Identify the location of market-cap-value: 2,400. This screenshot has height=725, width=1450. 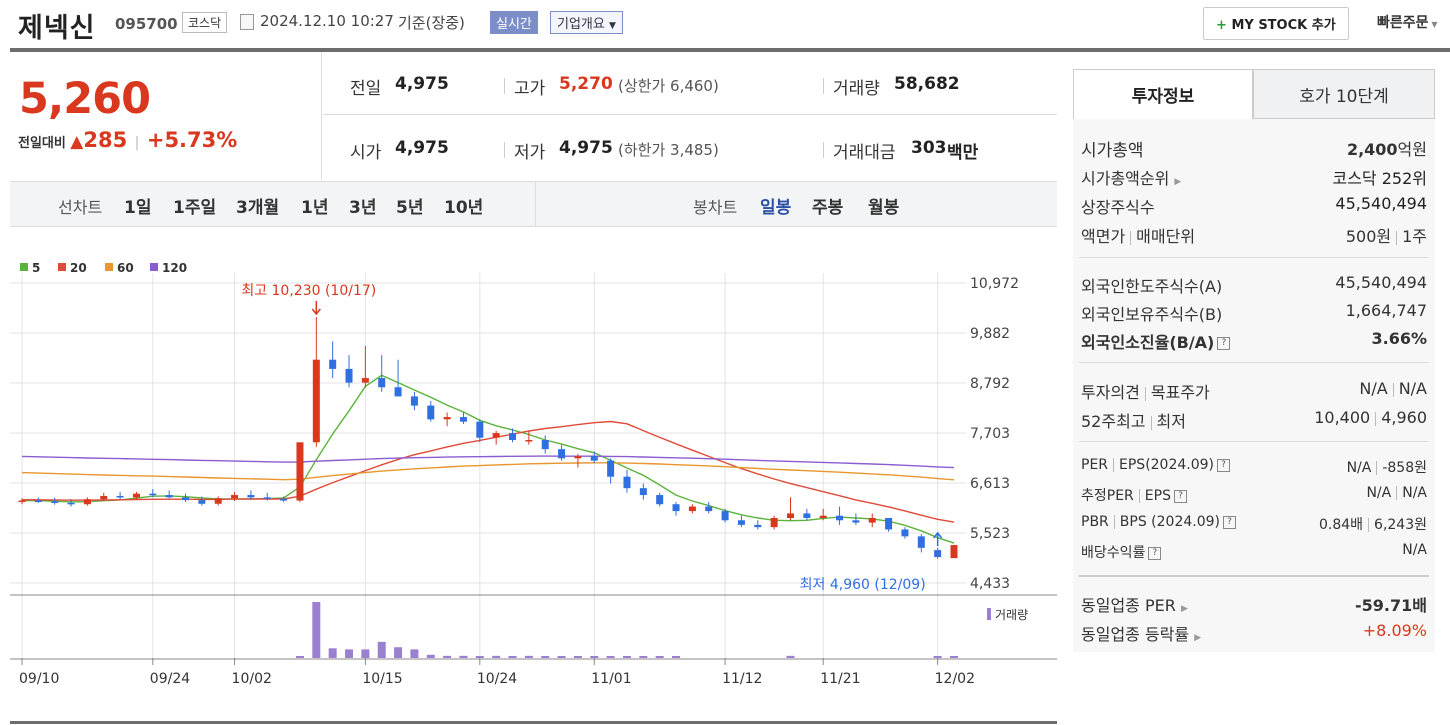
(1372, 149).